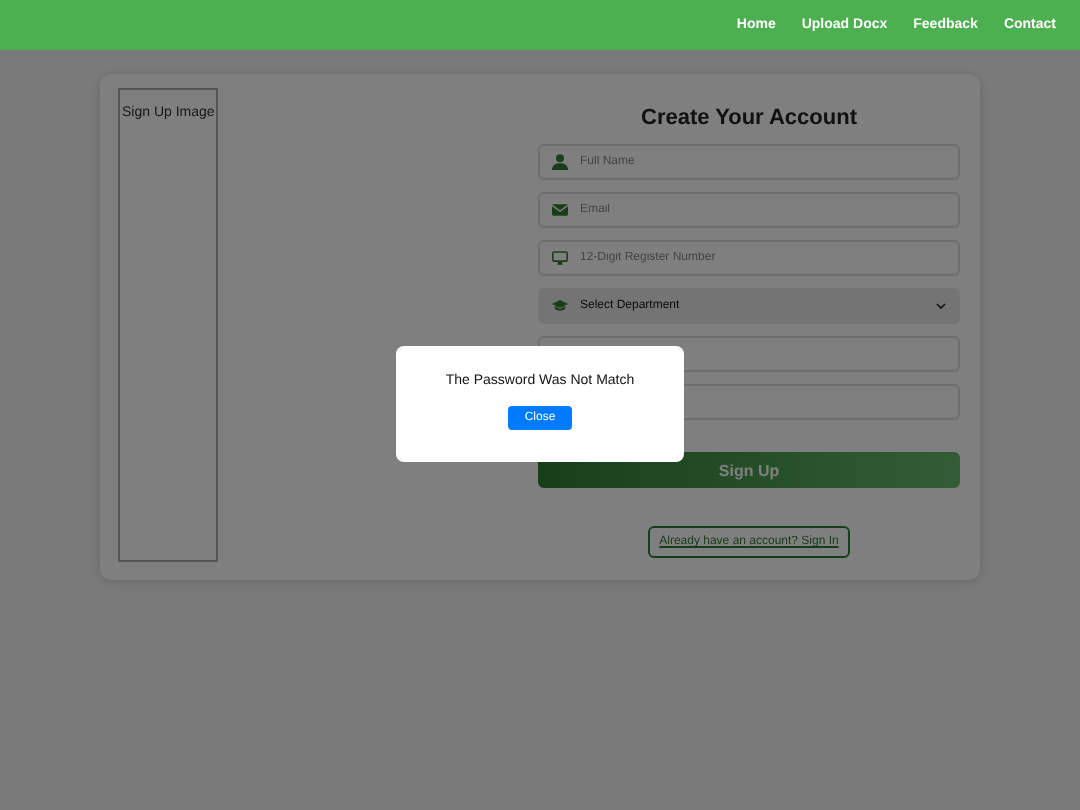 Image resolution: width=1080 pixels, height=810 pixels. Describe the element at coordinates (941, 306) in the screenshot. I see `chevron-down-icon` at that location.